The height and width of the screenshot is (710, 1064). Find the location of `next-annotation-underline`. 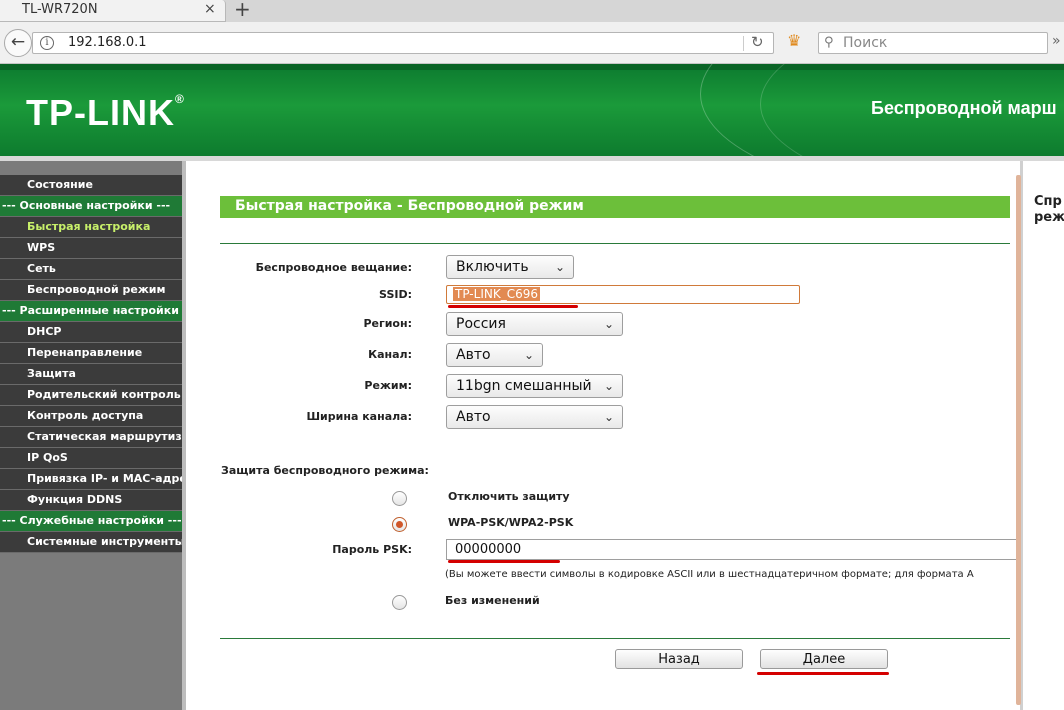

next-annotation-underline is located at coordinates (823, 673).